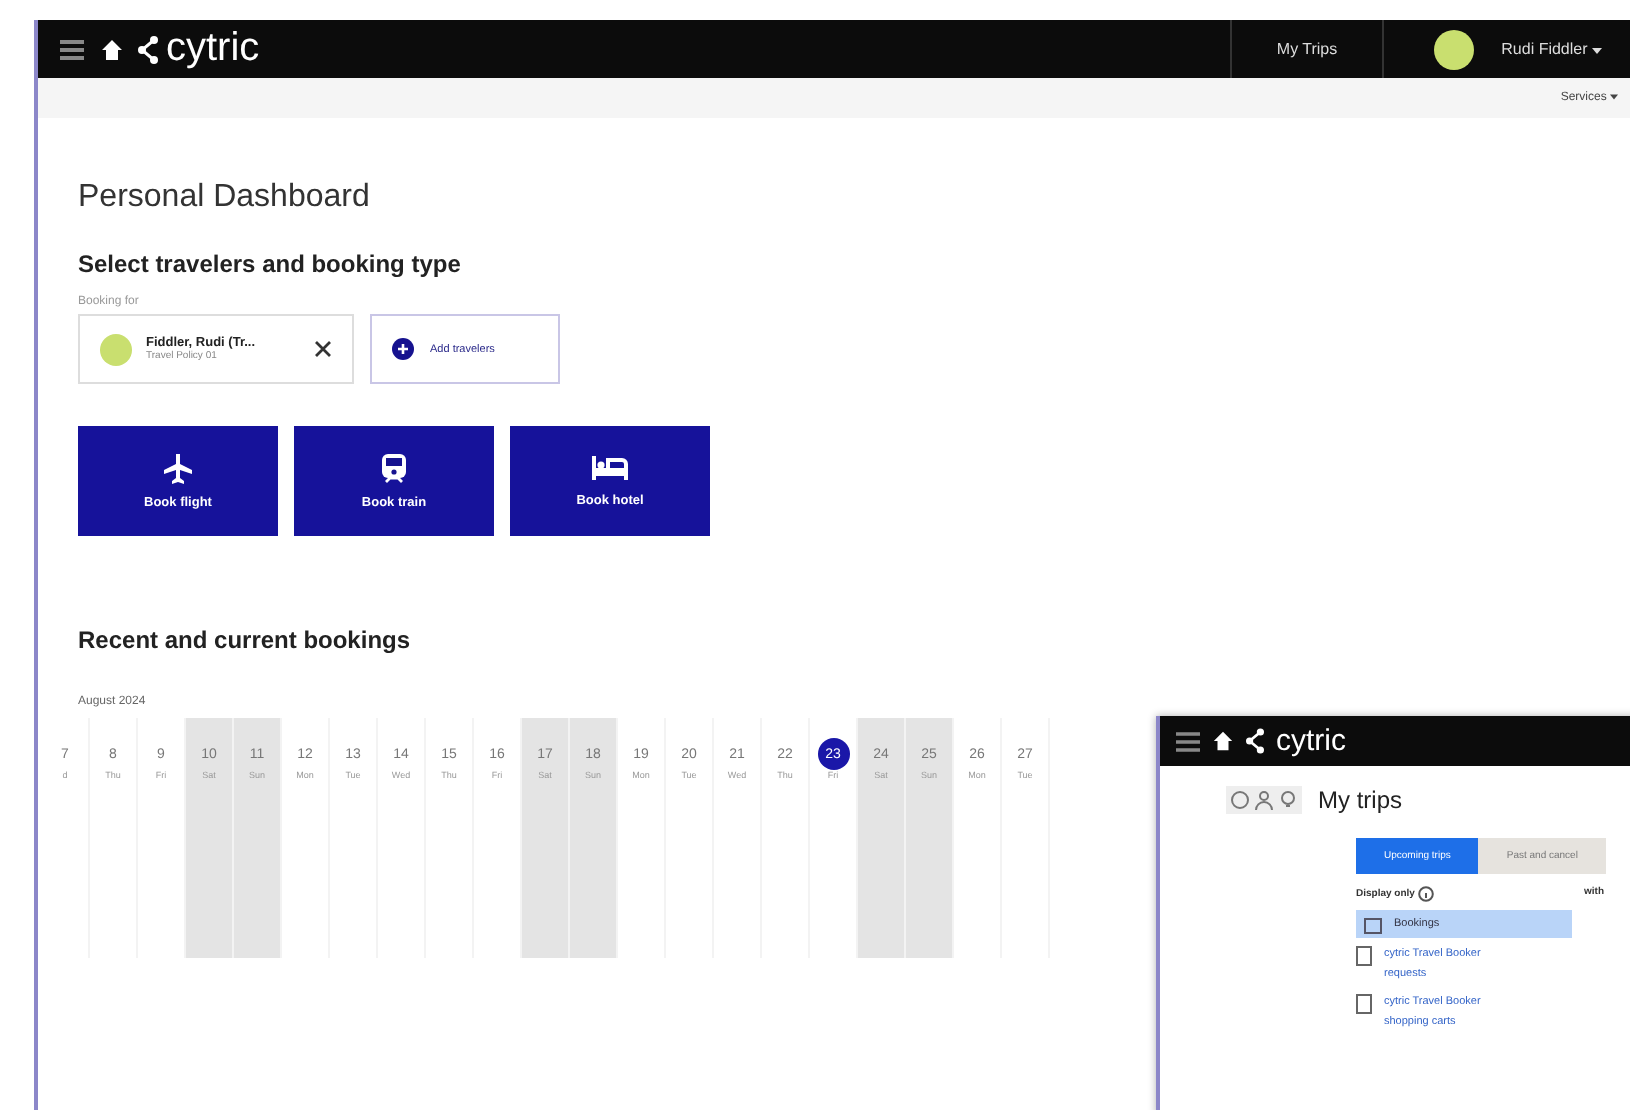 The image size is (1630, 1110). What do you see at coordinates (1240, 800) in the screenshot?
I see `circle-icon` at bounding box center [1240, 800].